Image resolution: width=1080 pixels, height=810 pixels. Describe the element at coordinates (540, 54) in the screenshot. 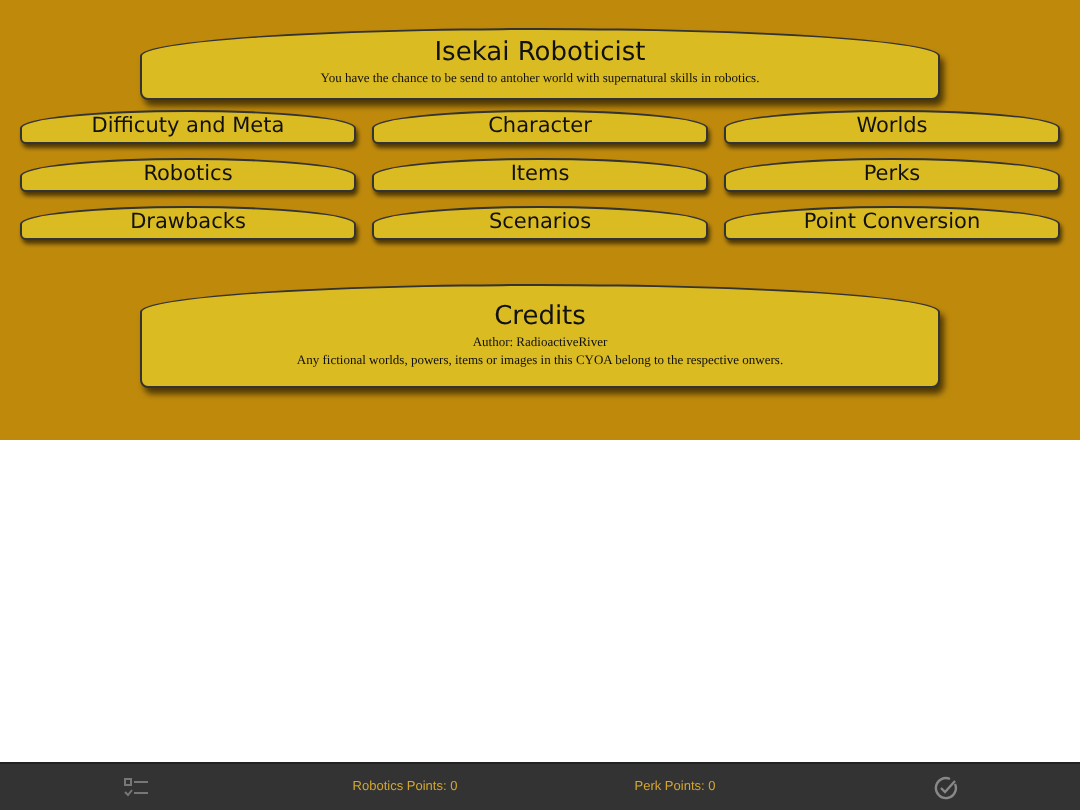

I see `page-title: Isekai Roboticist` at that location.